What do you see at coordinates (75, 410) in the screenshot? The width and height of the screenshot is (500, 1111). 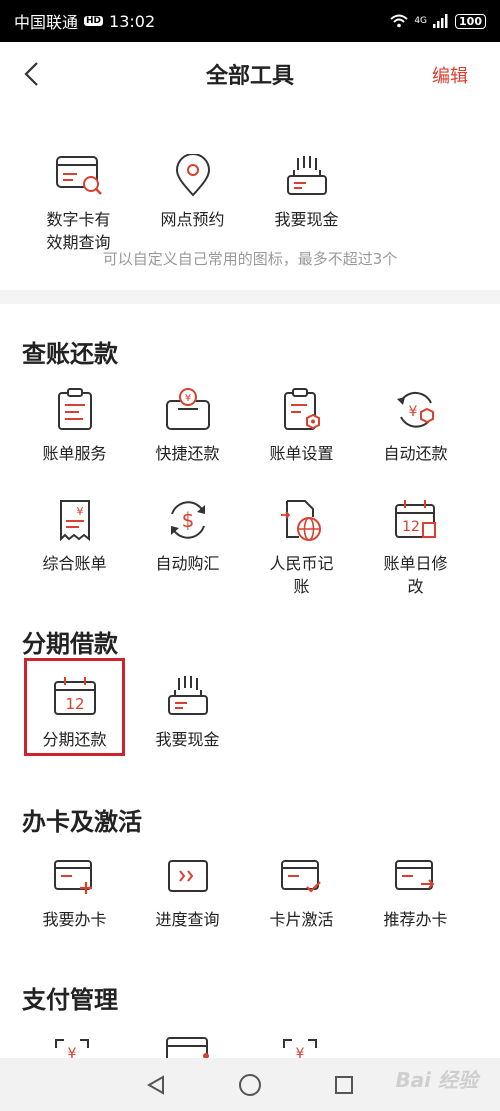 I see `bill-icon` at bounding box center [75, 410].